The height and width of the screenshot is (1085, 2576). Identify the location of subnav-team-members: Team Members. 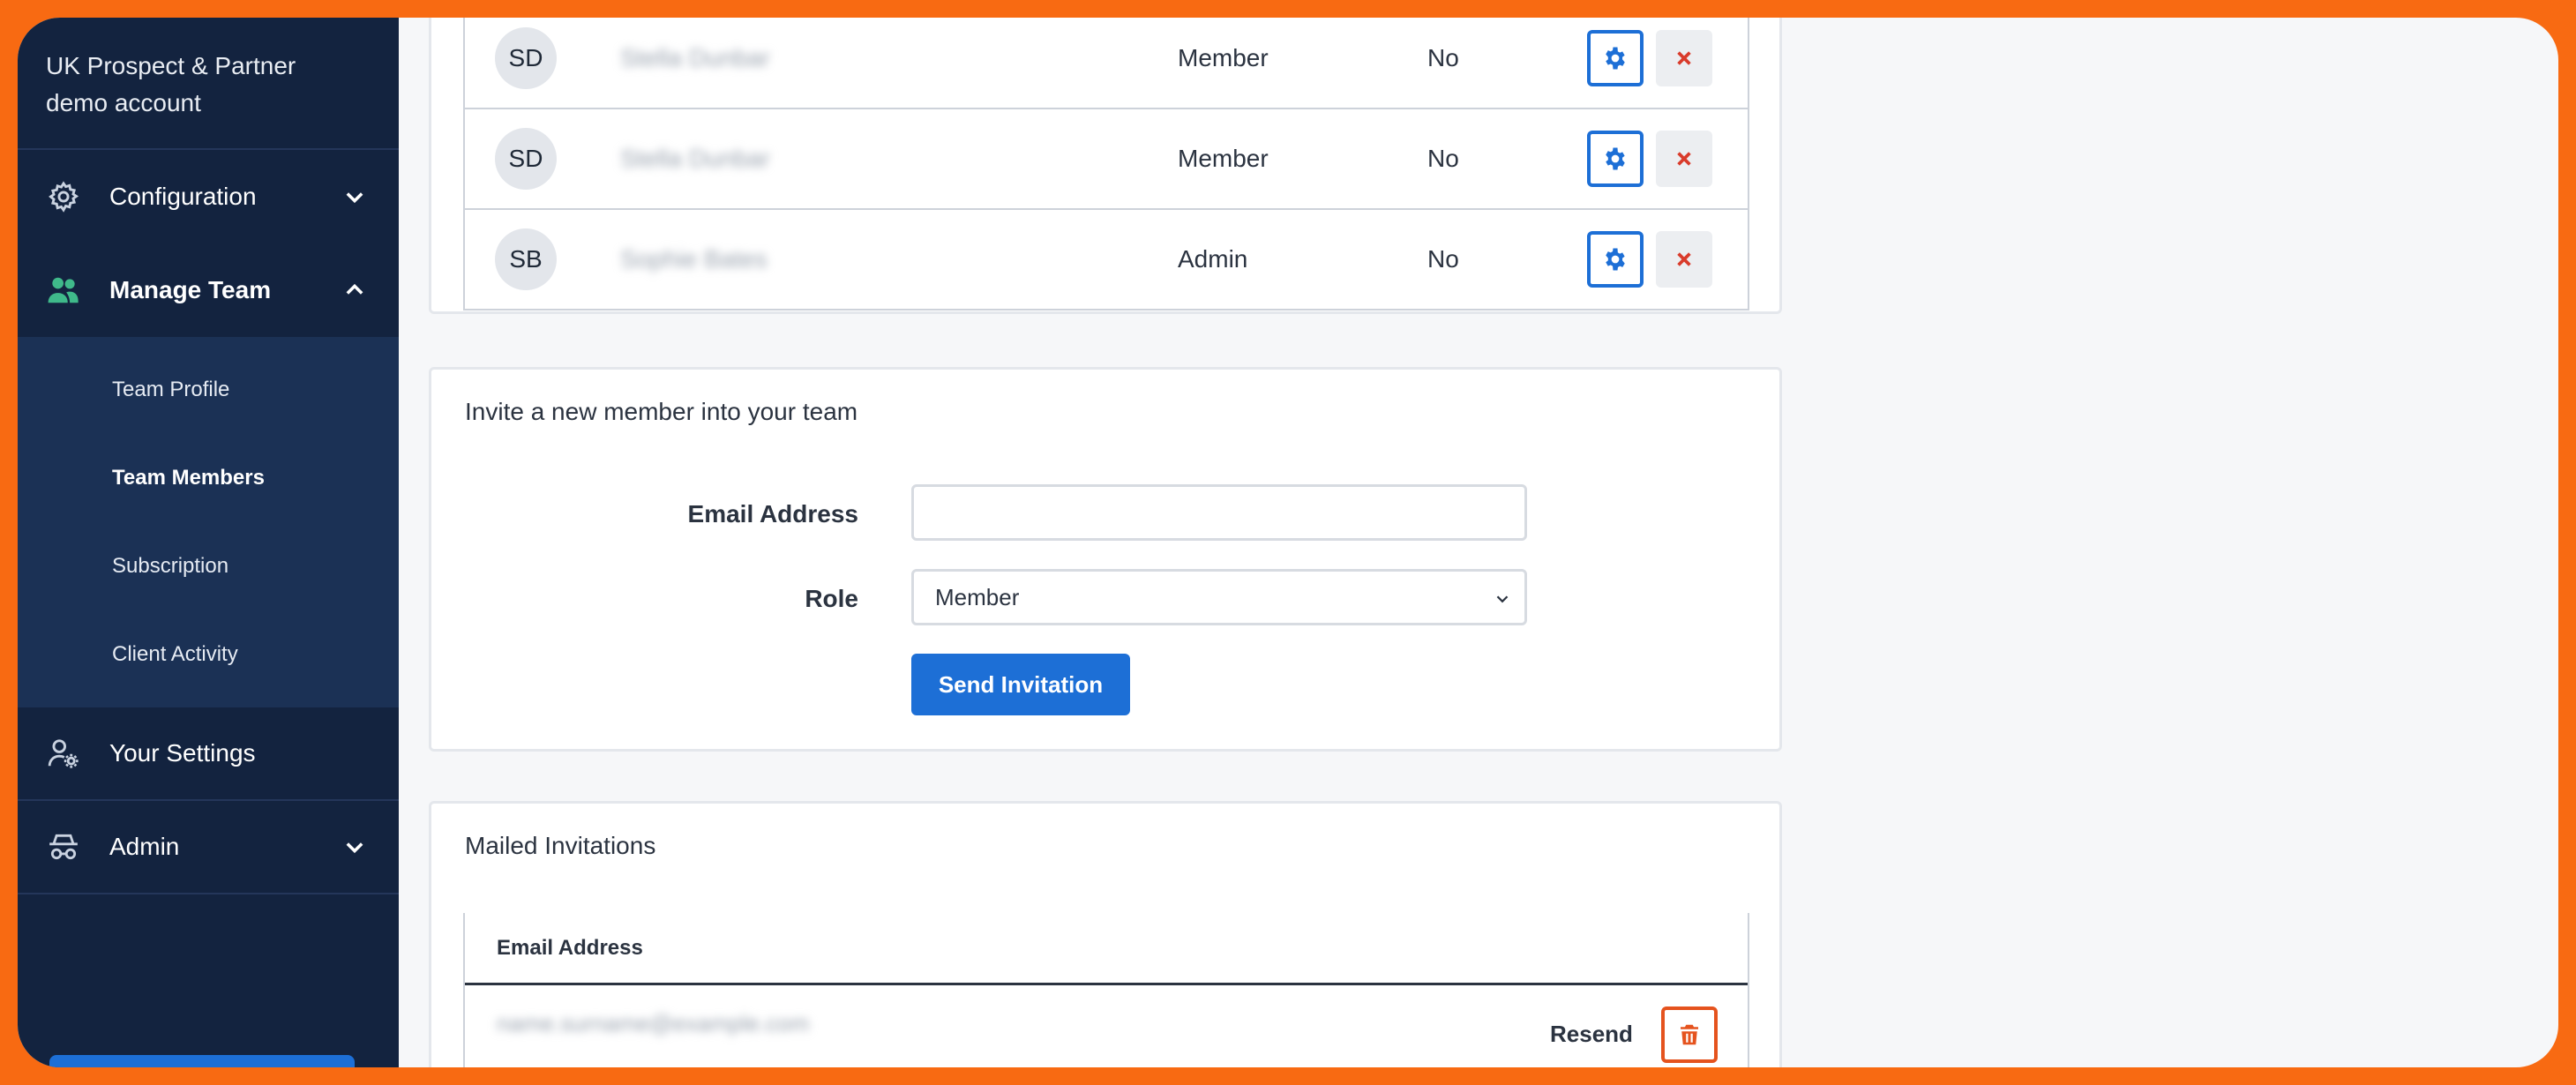
(209, 478).